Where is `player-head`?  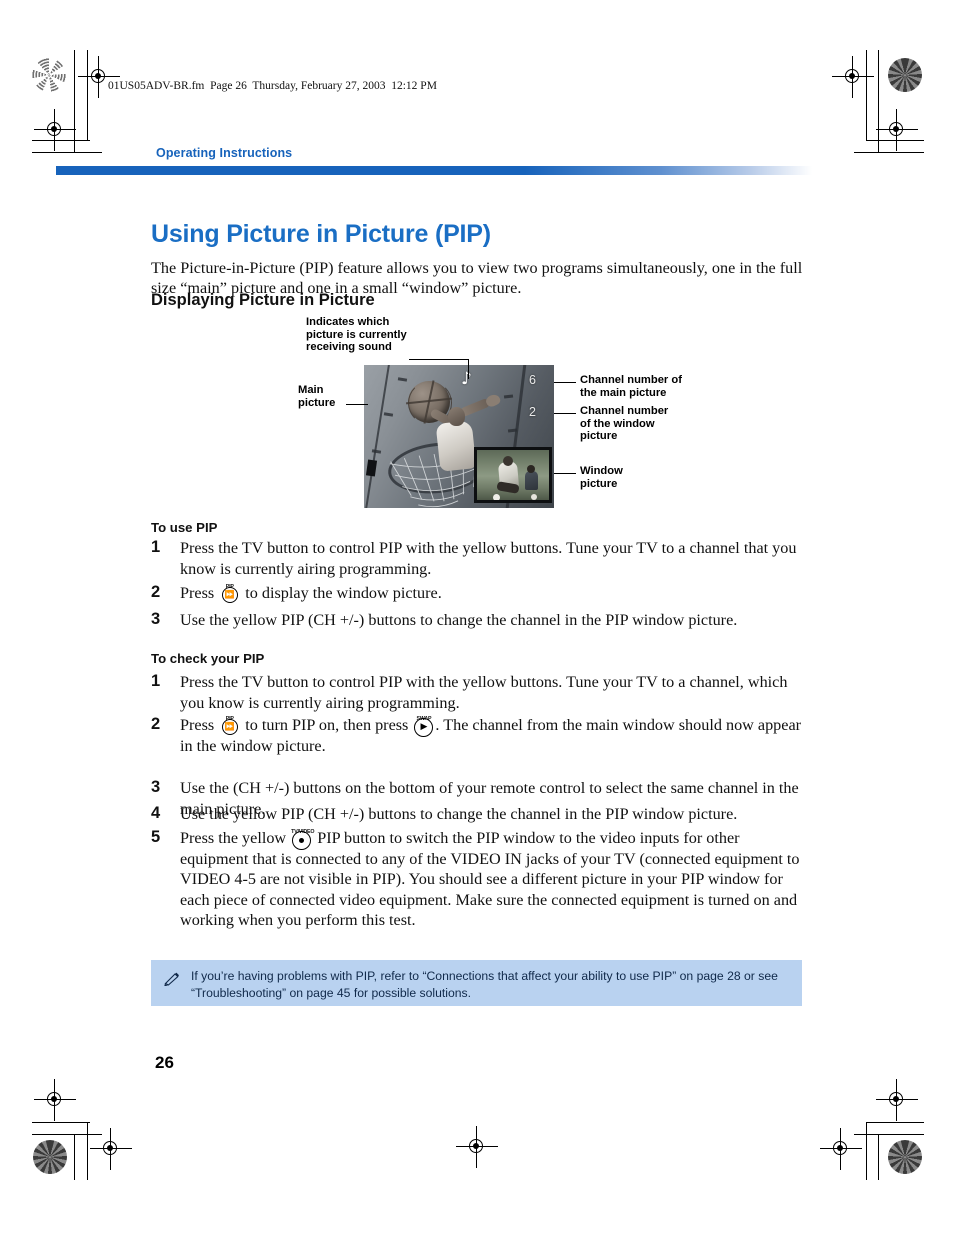 player-head is located at coordinates (456, 416).